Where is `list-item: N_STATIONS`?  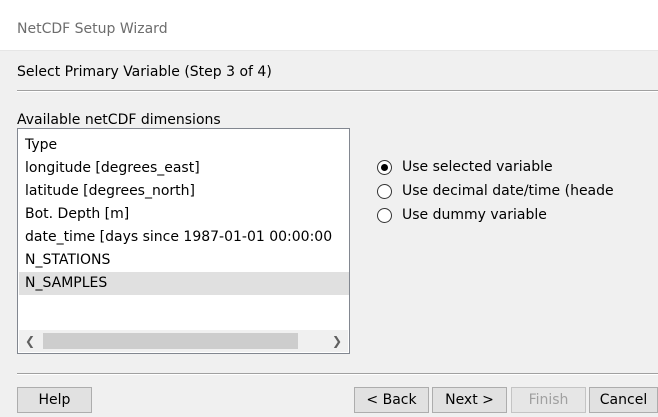
list-item: N_STATIONS is located at coordinates (184, 260).